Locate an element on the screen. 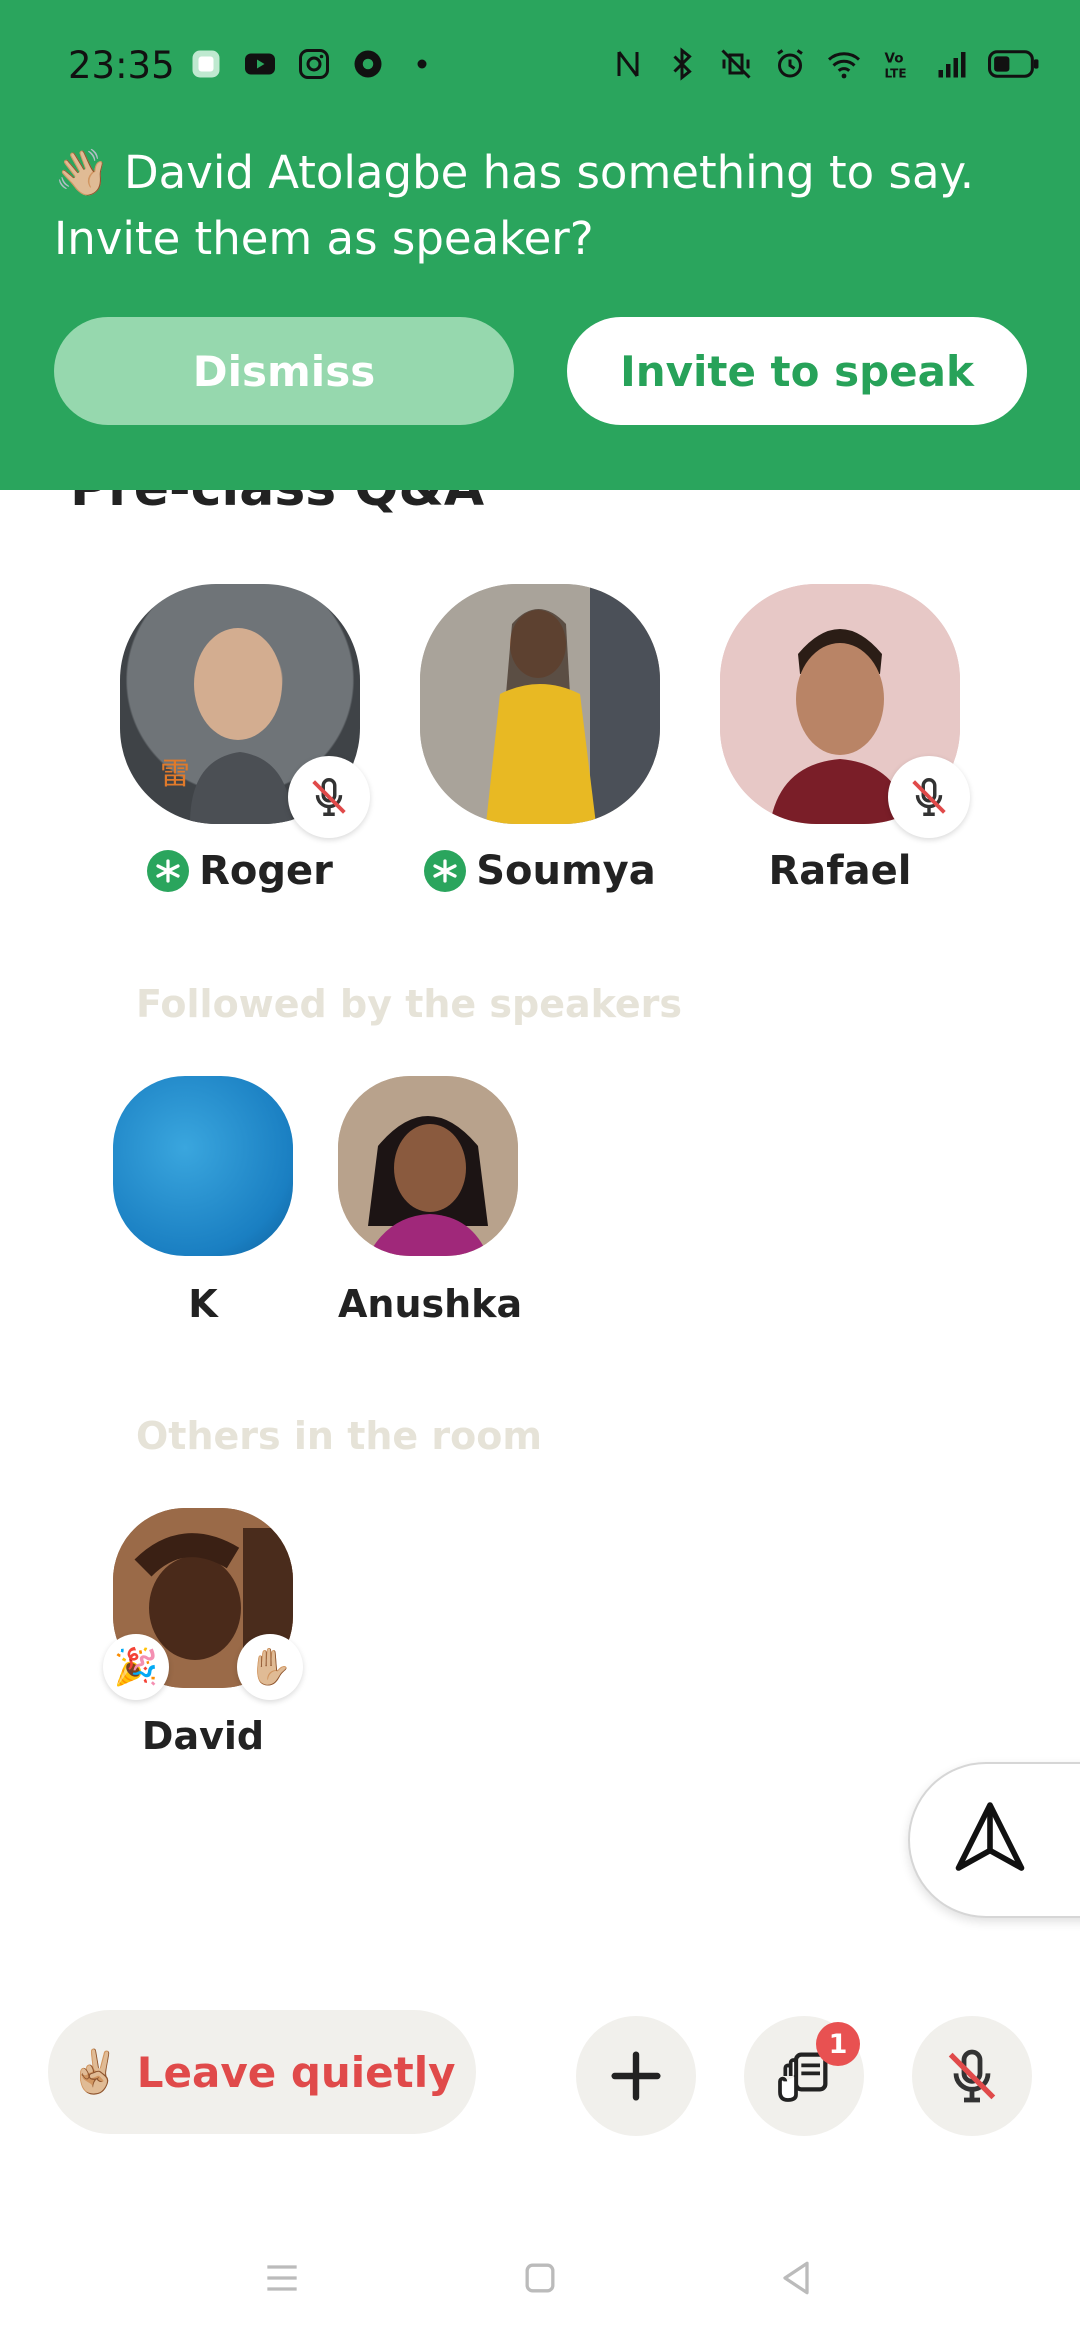  share-button is located at coordinates (994, 1840).